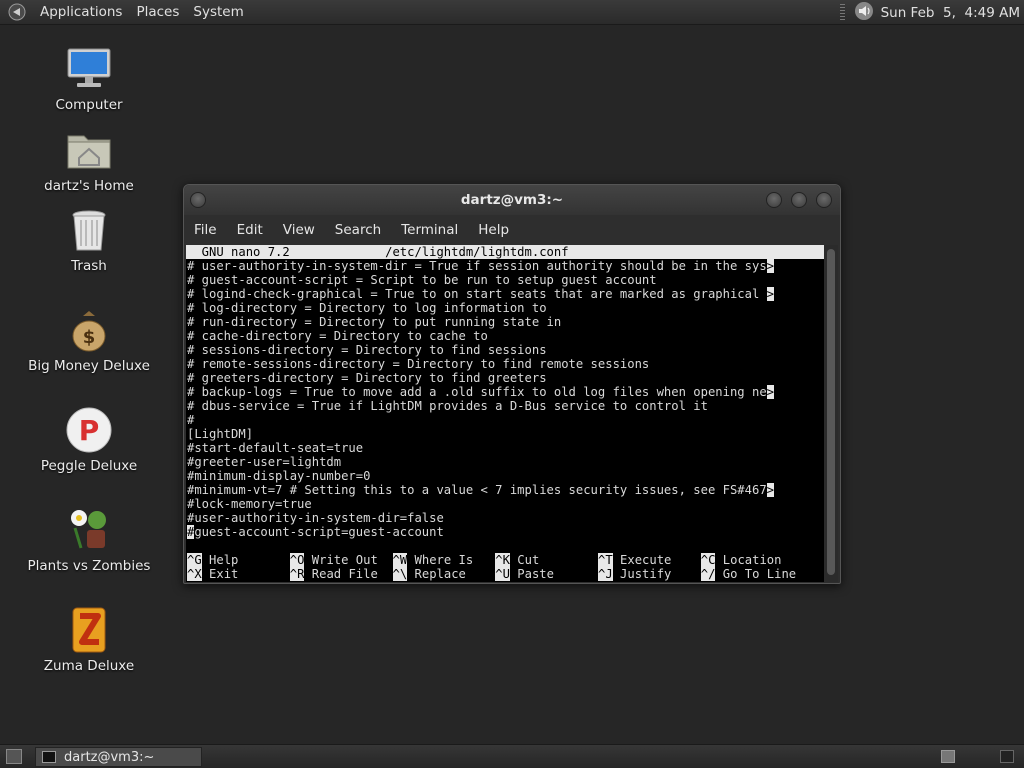  I want to click on shortcut-label: Location, so click(756, 560).